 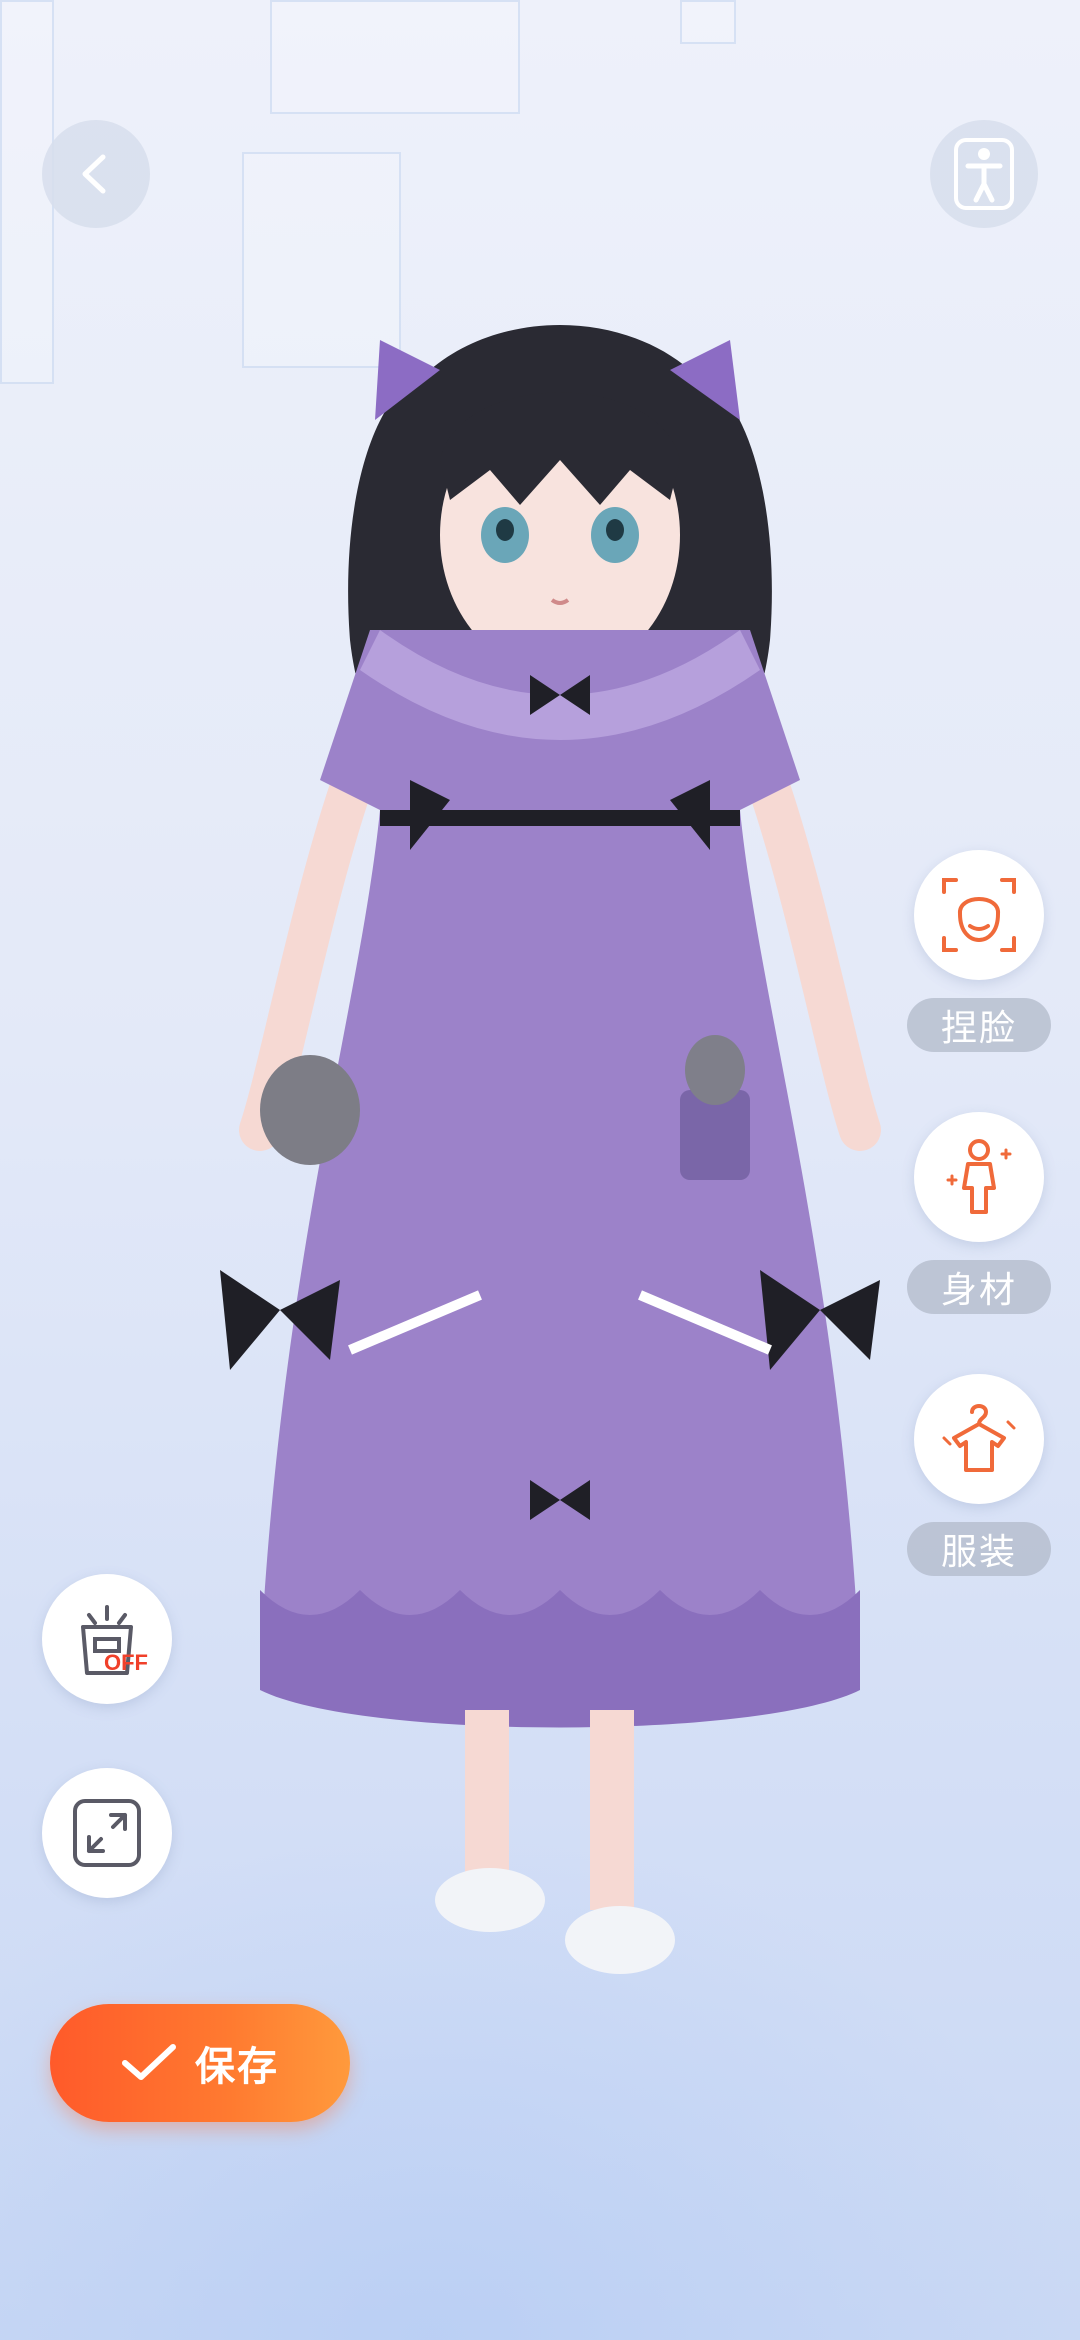 I want to click on face-edit-button, so click(x=979, y=915).